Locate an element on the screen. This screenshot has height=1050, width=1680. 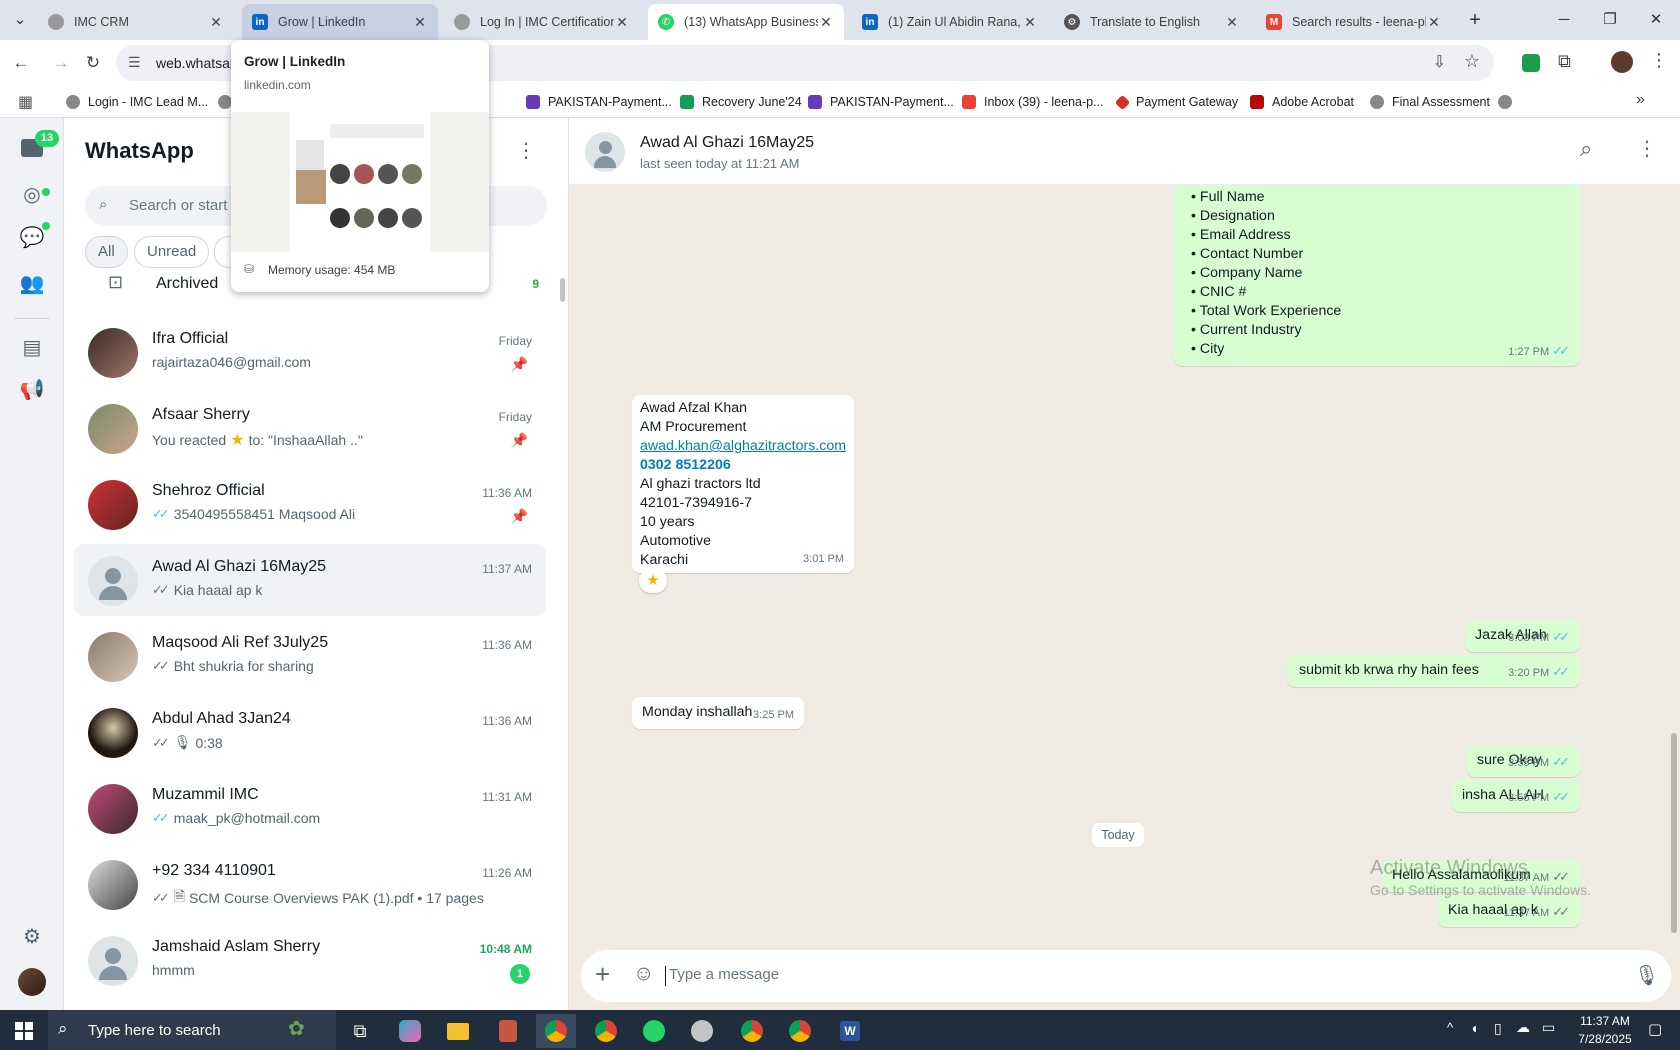
tab-search-icon: ⌄ is located at coordinates (20, 20).